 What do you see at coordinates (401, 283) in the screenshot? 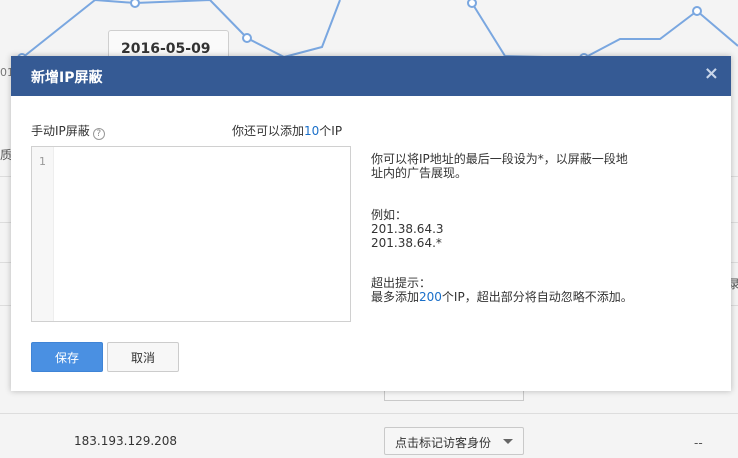
I see `limit-title: 超出提示：` at bounding box center [401, 283].